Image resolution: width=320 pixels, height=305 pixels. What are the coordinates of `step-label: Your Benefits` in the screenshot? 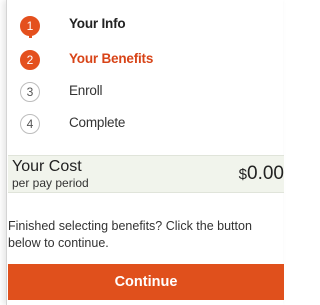 It's located at (111, 58).